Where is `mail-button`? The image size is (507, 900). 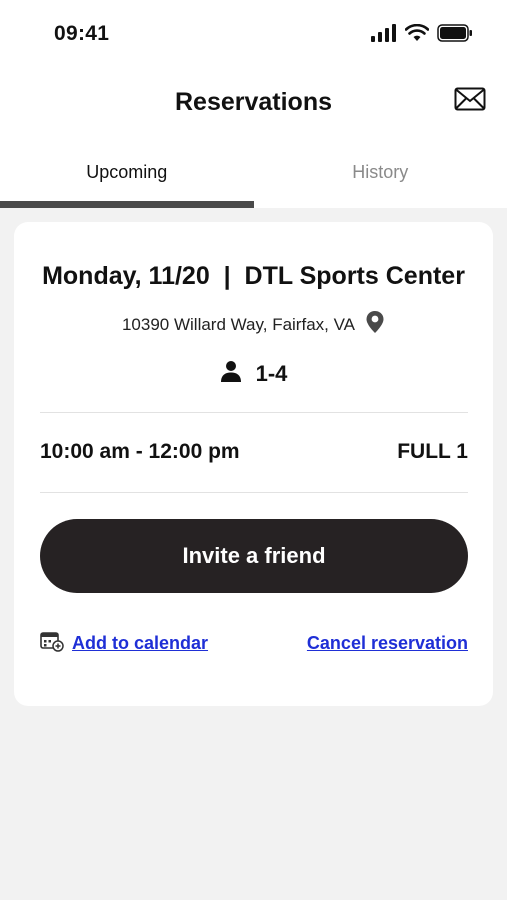 mail-button is located at coordinates (470, 101).